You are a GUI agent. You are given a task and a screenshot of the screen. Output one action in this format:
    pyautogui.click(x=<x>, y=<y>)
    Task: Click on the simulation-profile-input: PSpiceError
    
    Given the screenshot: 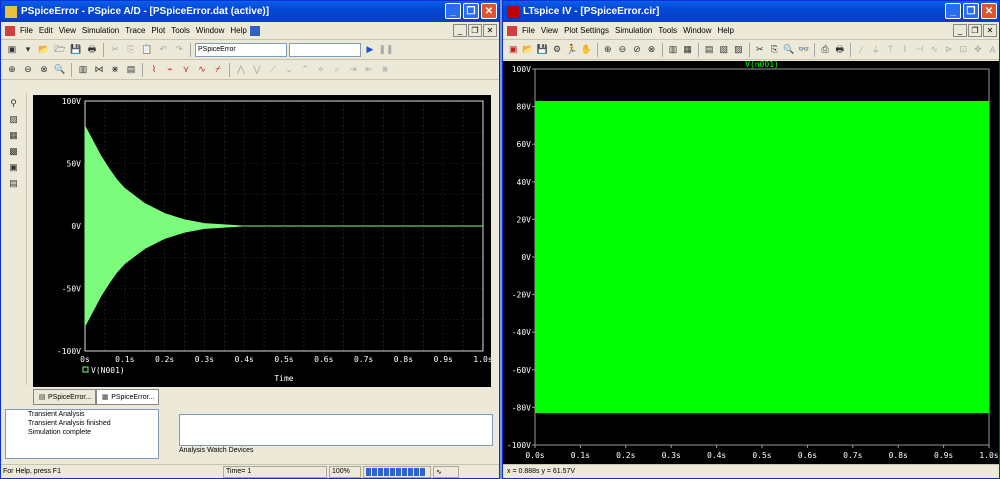 What is the action you would take?
    pyautogui.click(x=241, y=49)
    